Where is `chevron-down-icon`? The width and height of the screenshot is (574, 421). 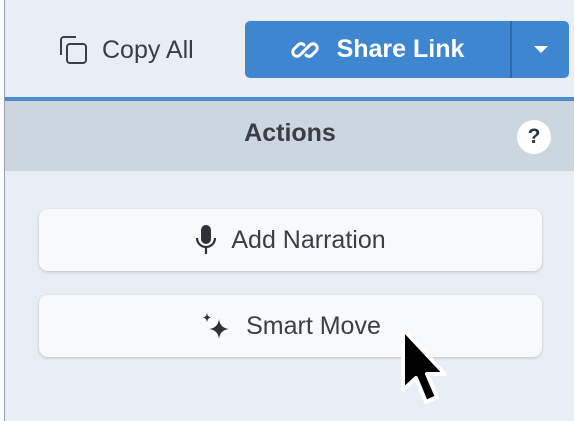
chevron-down-icon is located at coordinates (541, 50).